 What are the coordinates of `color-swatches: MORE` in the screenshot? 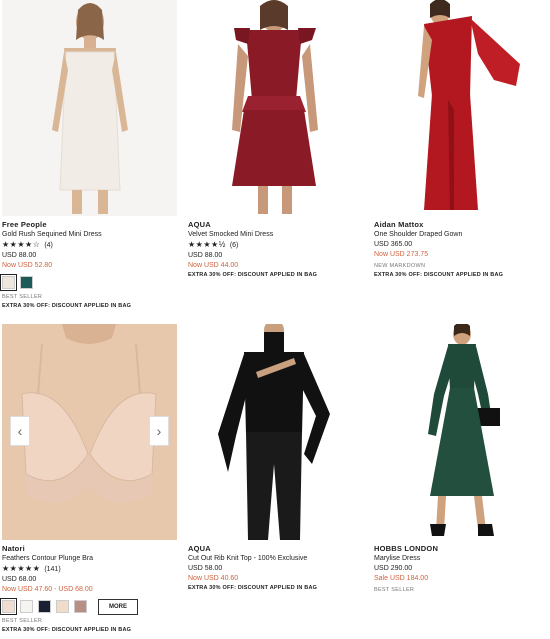 It's located at (88, 606).